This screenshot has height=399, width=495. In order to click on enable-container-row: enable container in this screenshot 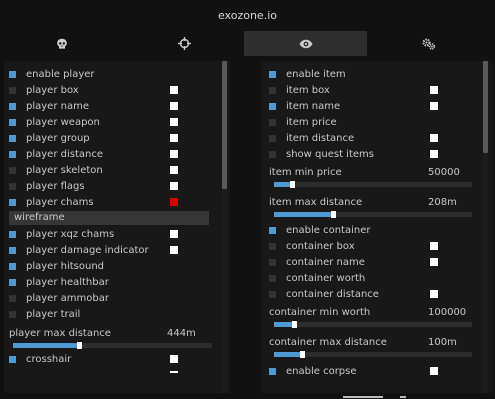, I will do `click(377, 232)`.